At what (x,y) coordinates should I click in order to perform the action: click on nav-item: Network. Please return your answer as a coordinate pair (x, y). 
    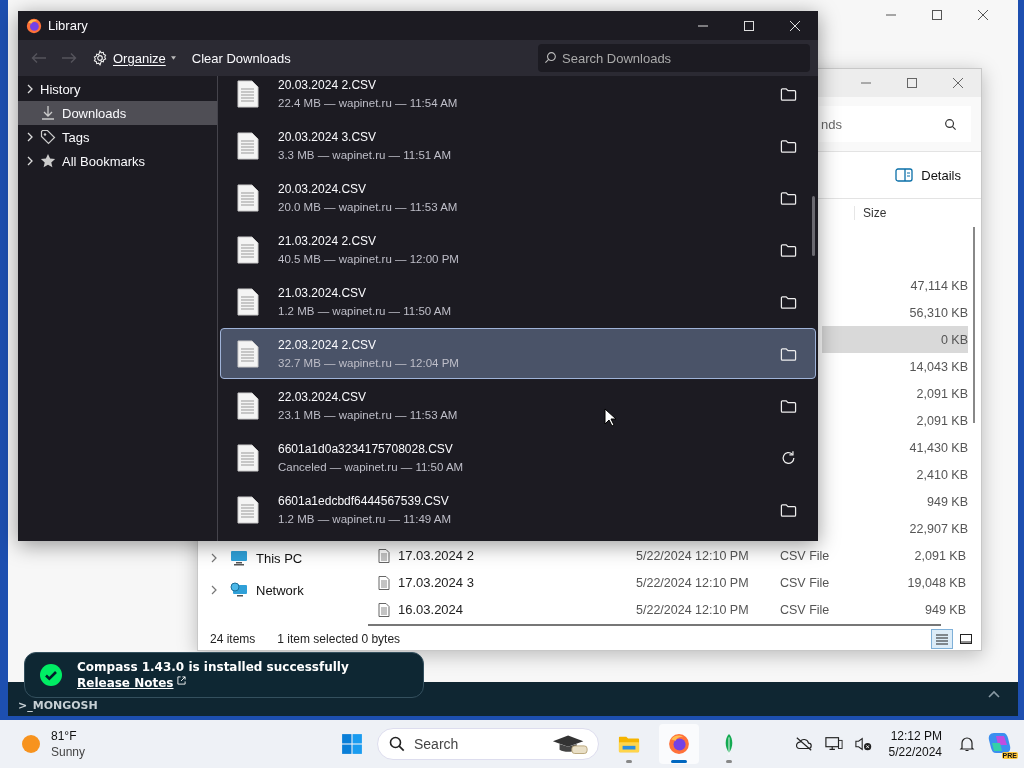
    Looking at the image, I should click on (273, 590).